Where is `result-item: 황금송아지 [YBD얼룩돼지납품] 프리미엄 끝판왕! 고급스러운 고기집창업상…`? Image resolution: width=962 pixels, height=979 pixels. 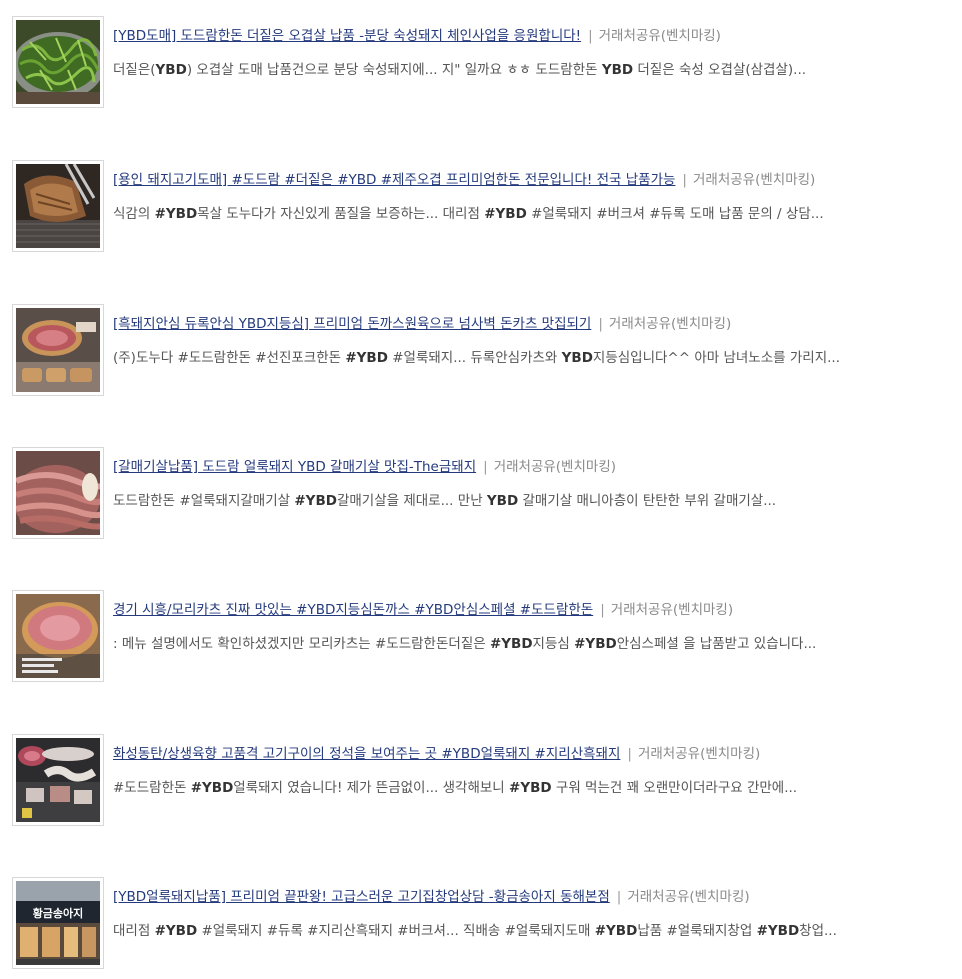 result-item: 황금송아지 [YBD얼룩돼지납품] 프리미엄 끝판왕! 고급스러운 고기집창업상… is located at coordinates (481, 925).